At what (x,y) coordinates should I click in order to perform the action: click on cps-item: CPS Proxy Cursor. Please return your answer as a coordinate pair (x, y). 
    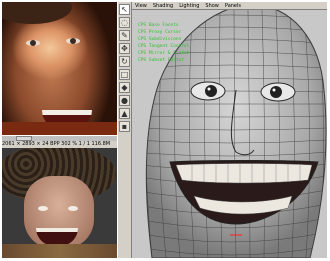
    Looking at the image, I should click on (163, 32).